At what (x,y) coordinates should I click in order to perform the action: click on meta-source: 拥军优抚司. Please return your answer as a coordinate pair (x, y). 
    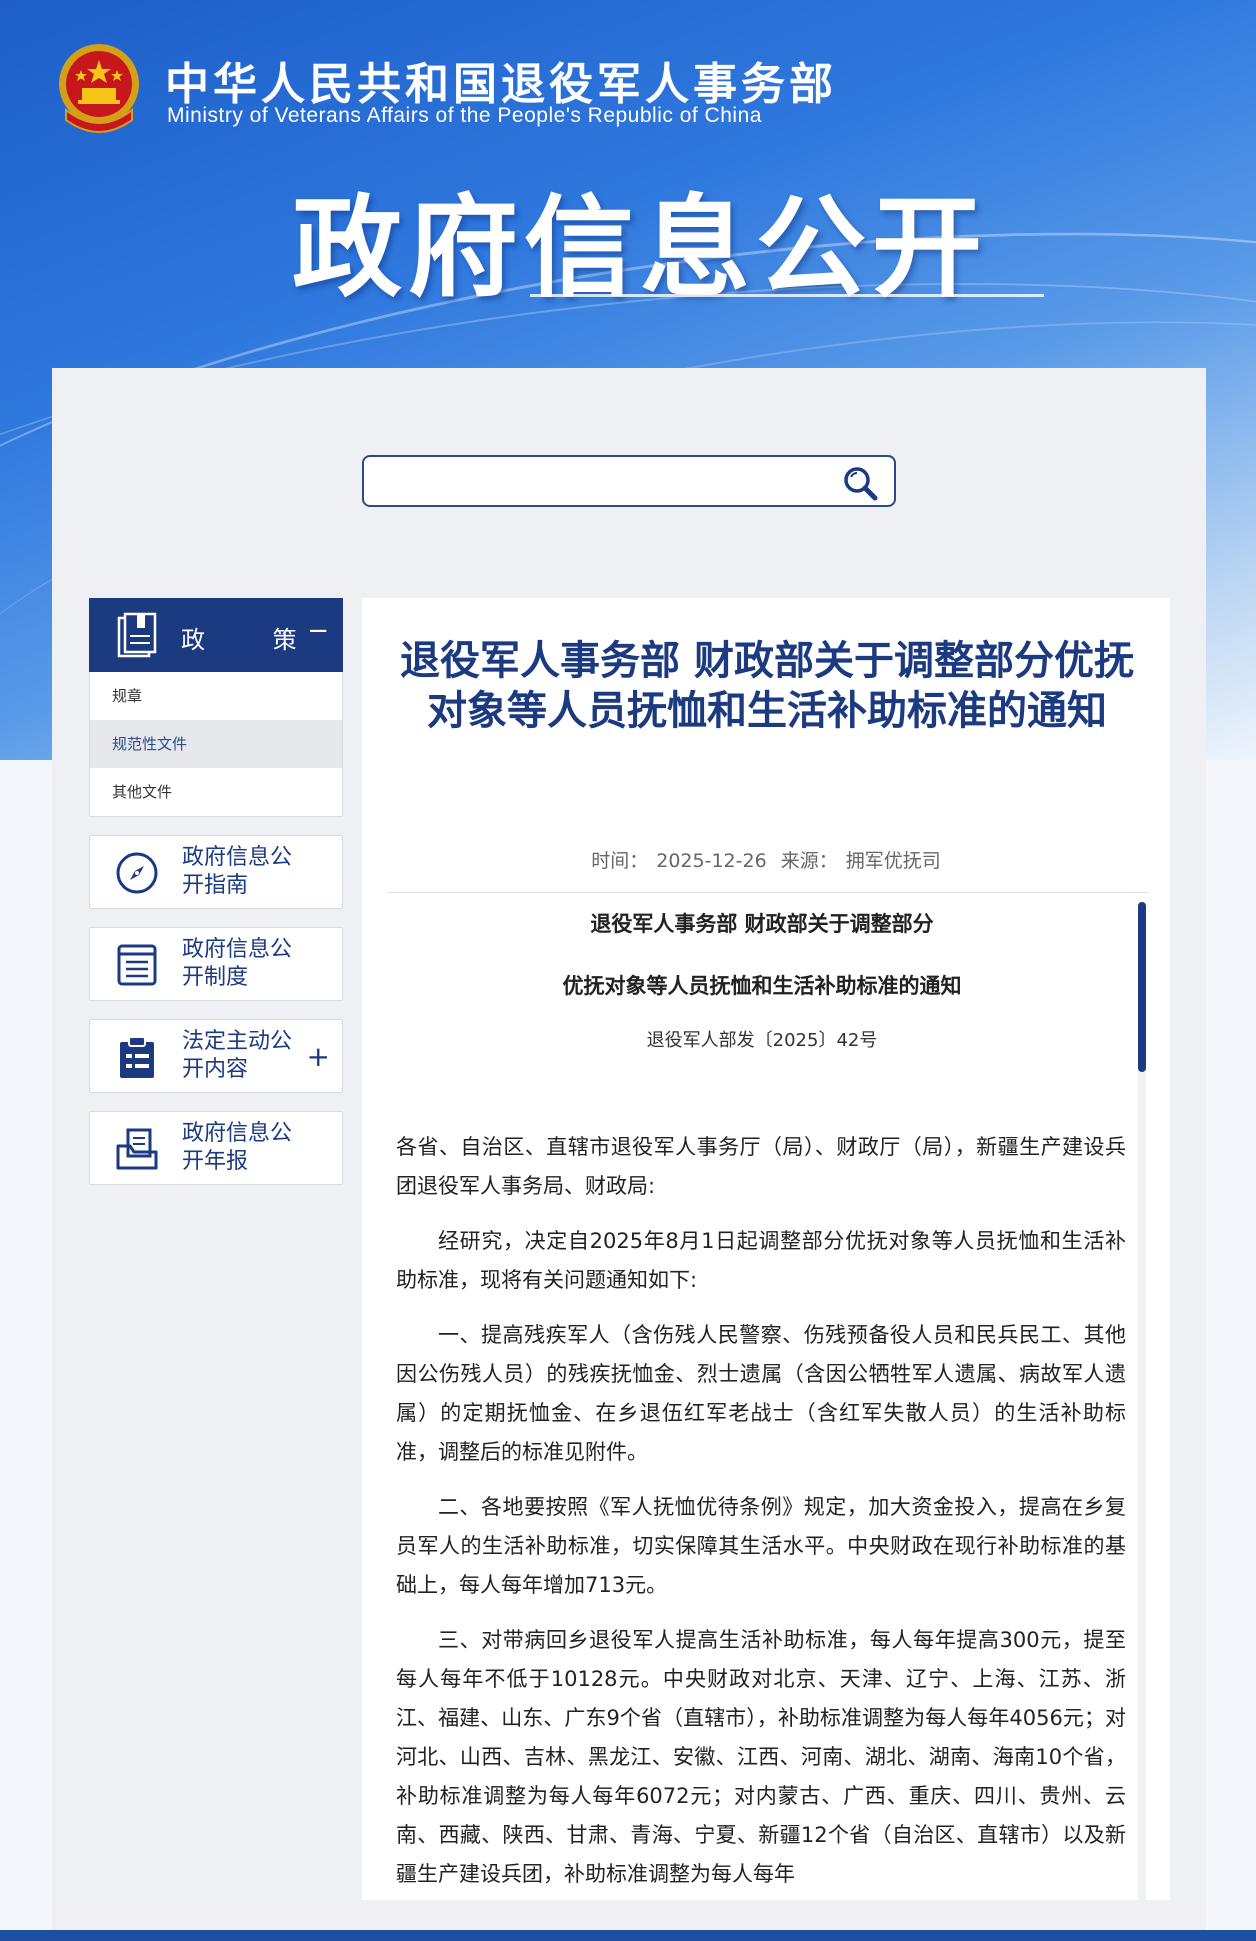
    Looking at the image, I should click on (893, 861).